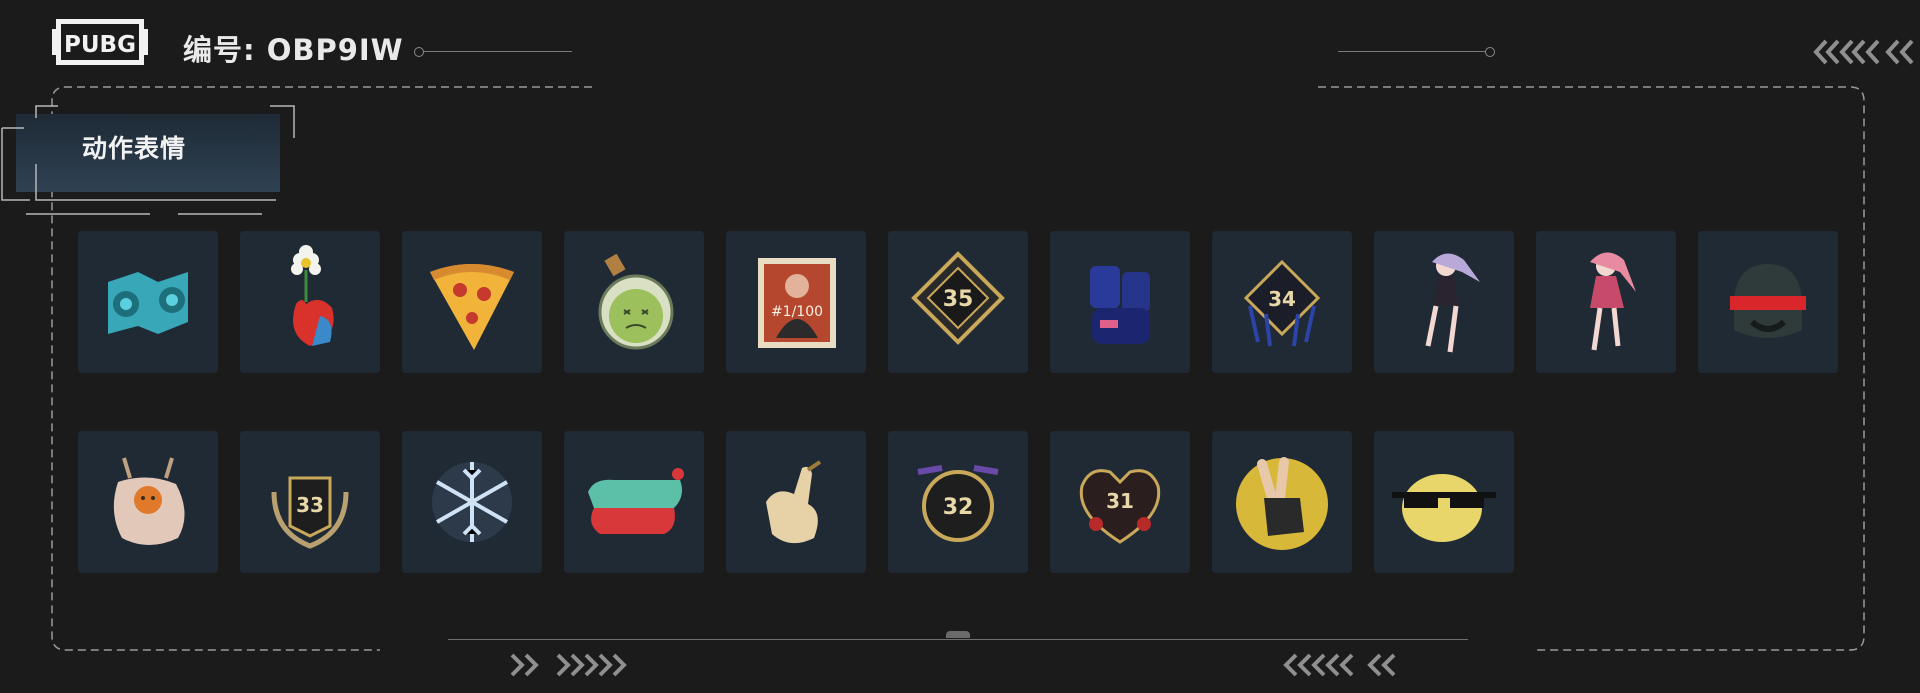 The height and width of the screenshot is (693, 1920). Describe the element at coordinates (958, 634) in the screenshot. I see `scroll-handle` at that location.